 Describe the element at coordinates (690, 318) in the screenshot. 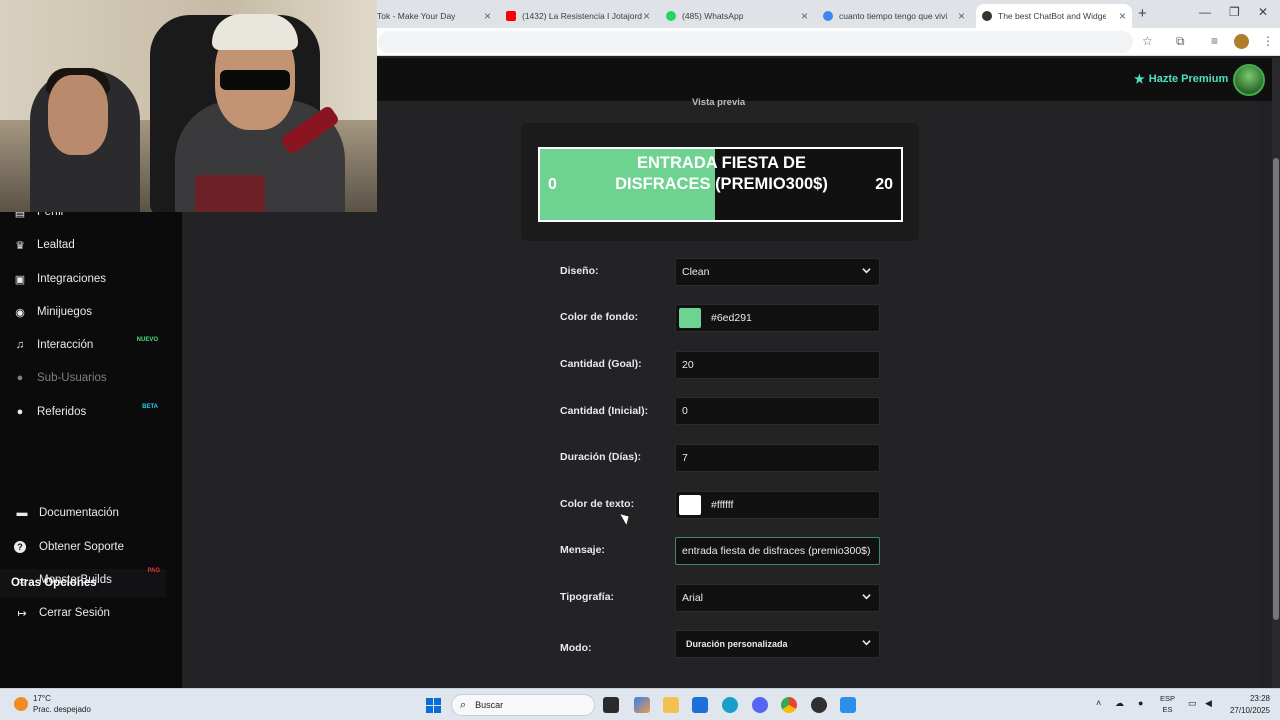

I see `background-color-swatch` at that location.